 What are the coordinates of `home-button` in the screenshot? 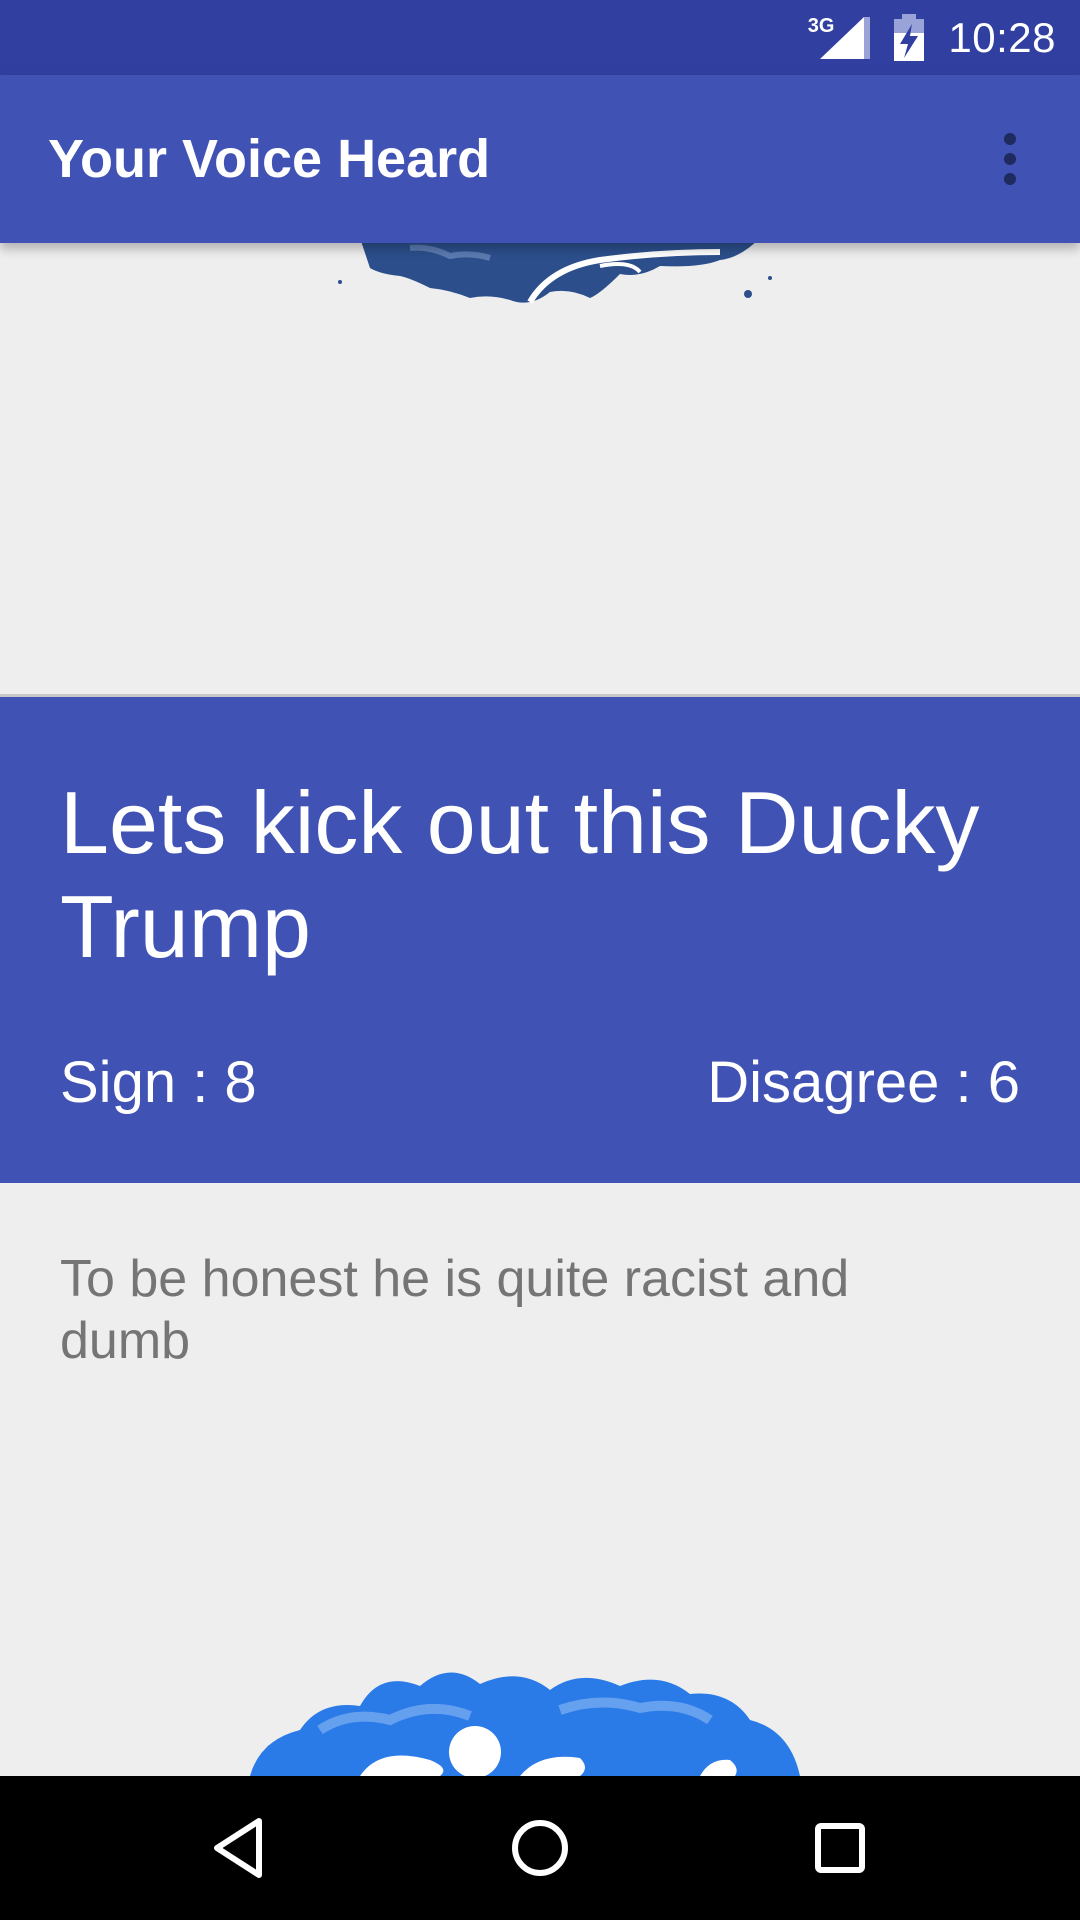 It's located at (540, 1848).